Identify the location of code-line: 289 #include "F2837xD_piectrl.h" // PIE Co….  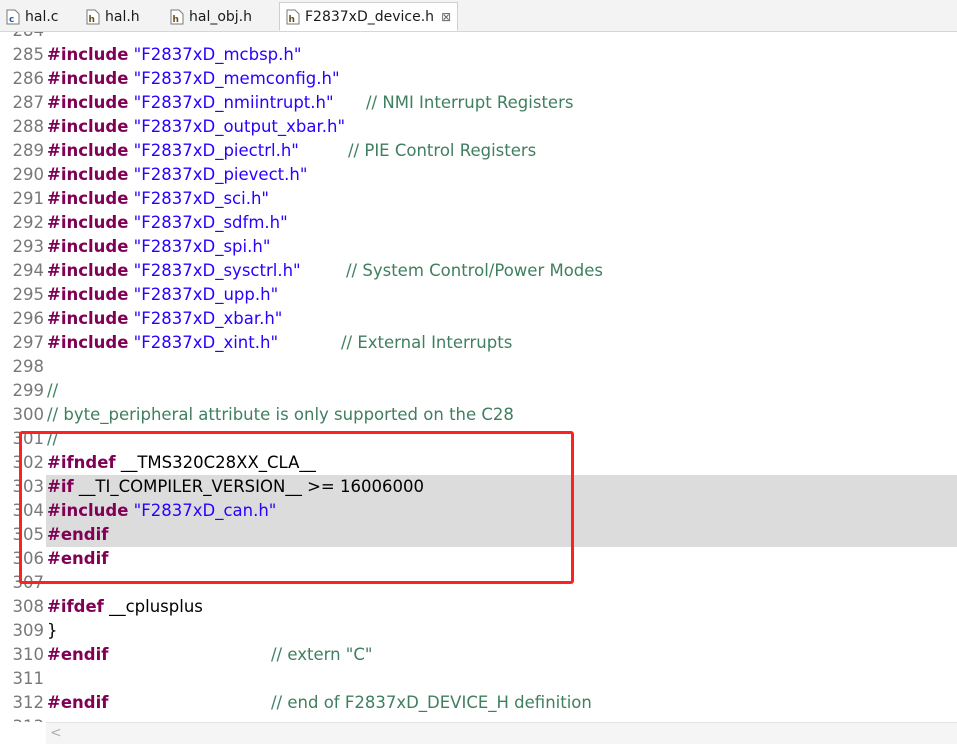
(478, 151).